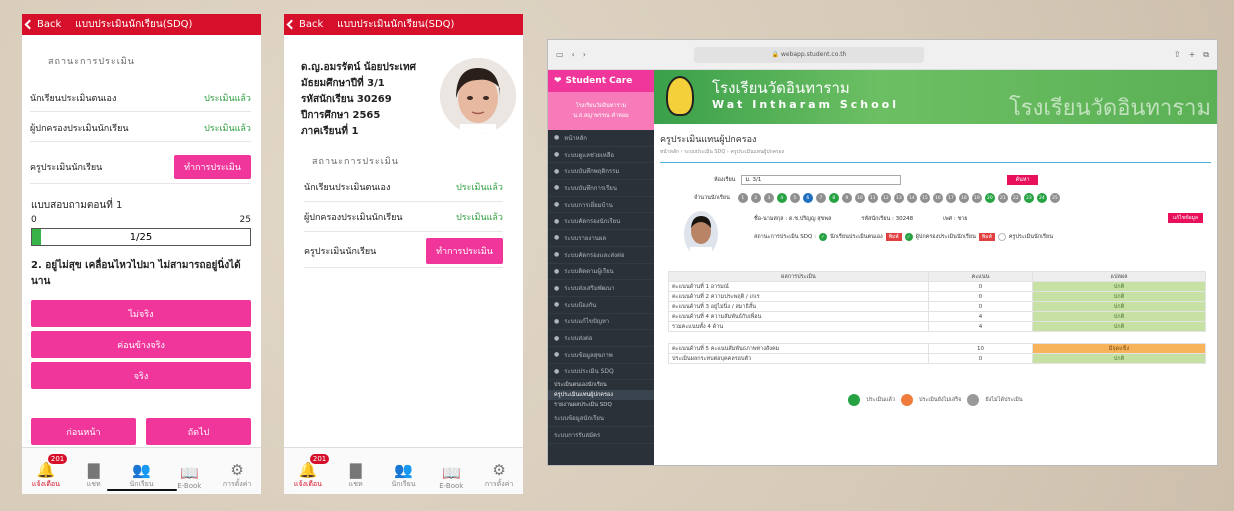 The image size is (1234, 511). I want to click on sidebar-item: ● ระบบแก้ไขปัญหา, so click(601, 322).